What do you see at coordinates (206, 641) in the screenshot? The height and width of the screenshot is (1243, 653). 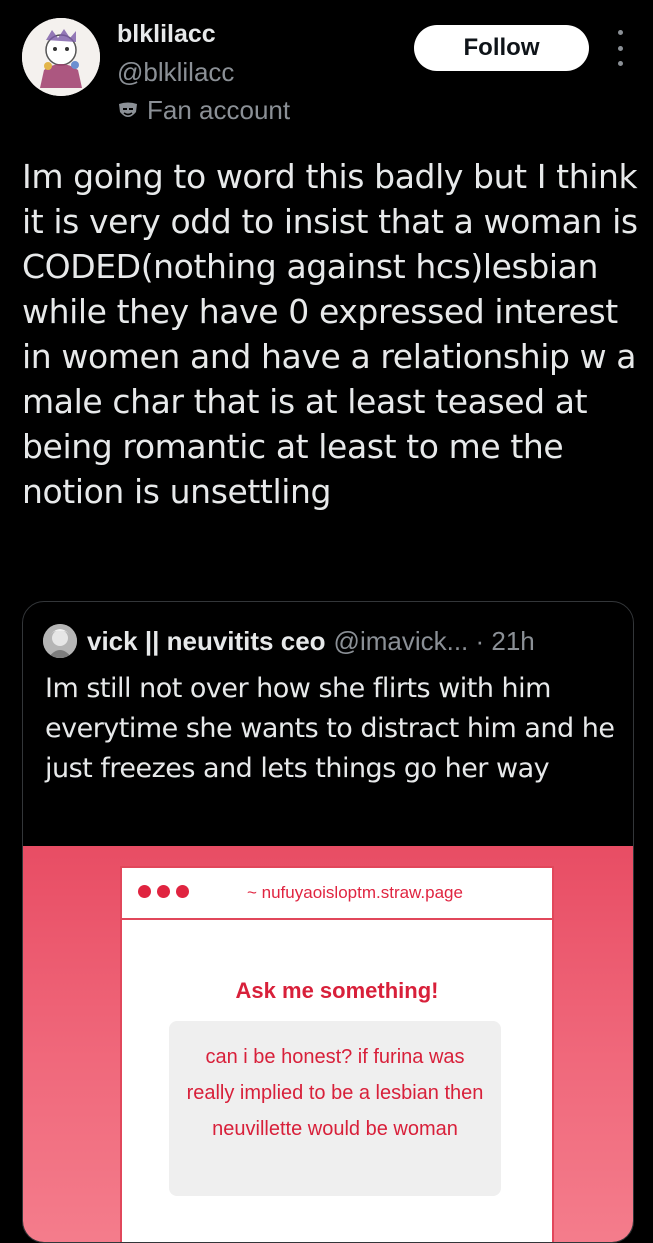 I see `quoted-display-name: vick || neuvitits ceo` at bounding box center [206, 641].